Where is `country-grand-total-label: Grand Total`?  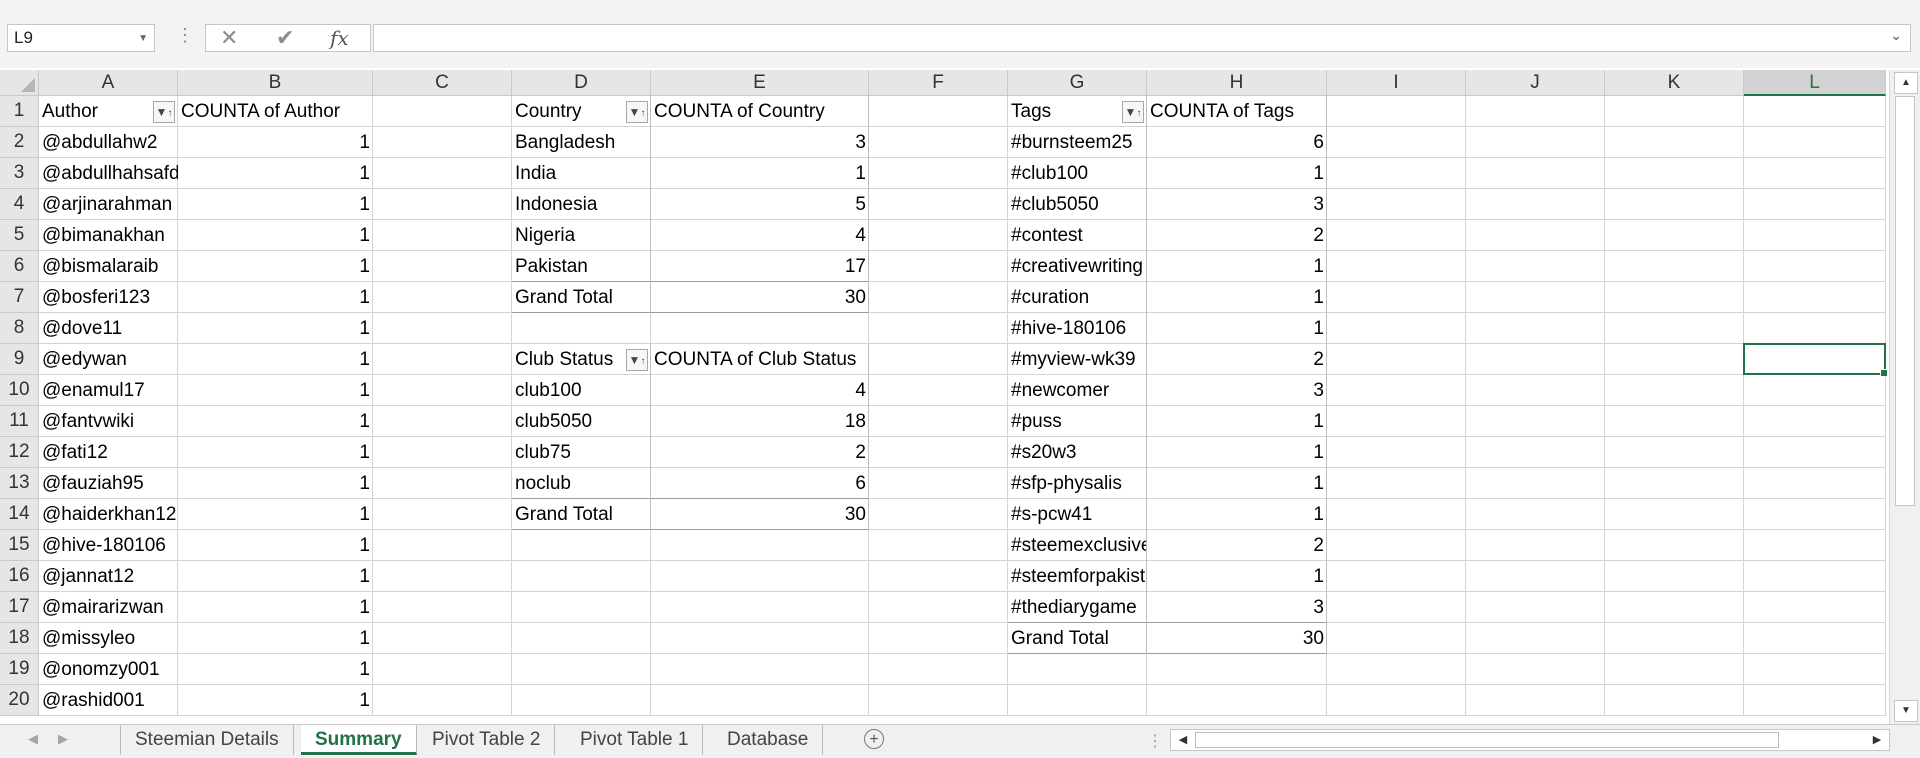
country-grand-total-label: Grand Total is located at coordinates (581, 297).